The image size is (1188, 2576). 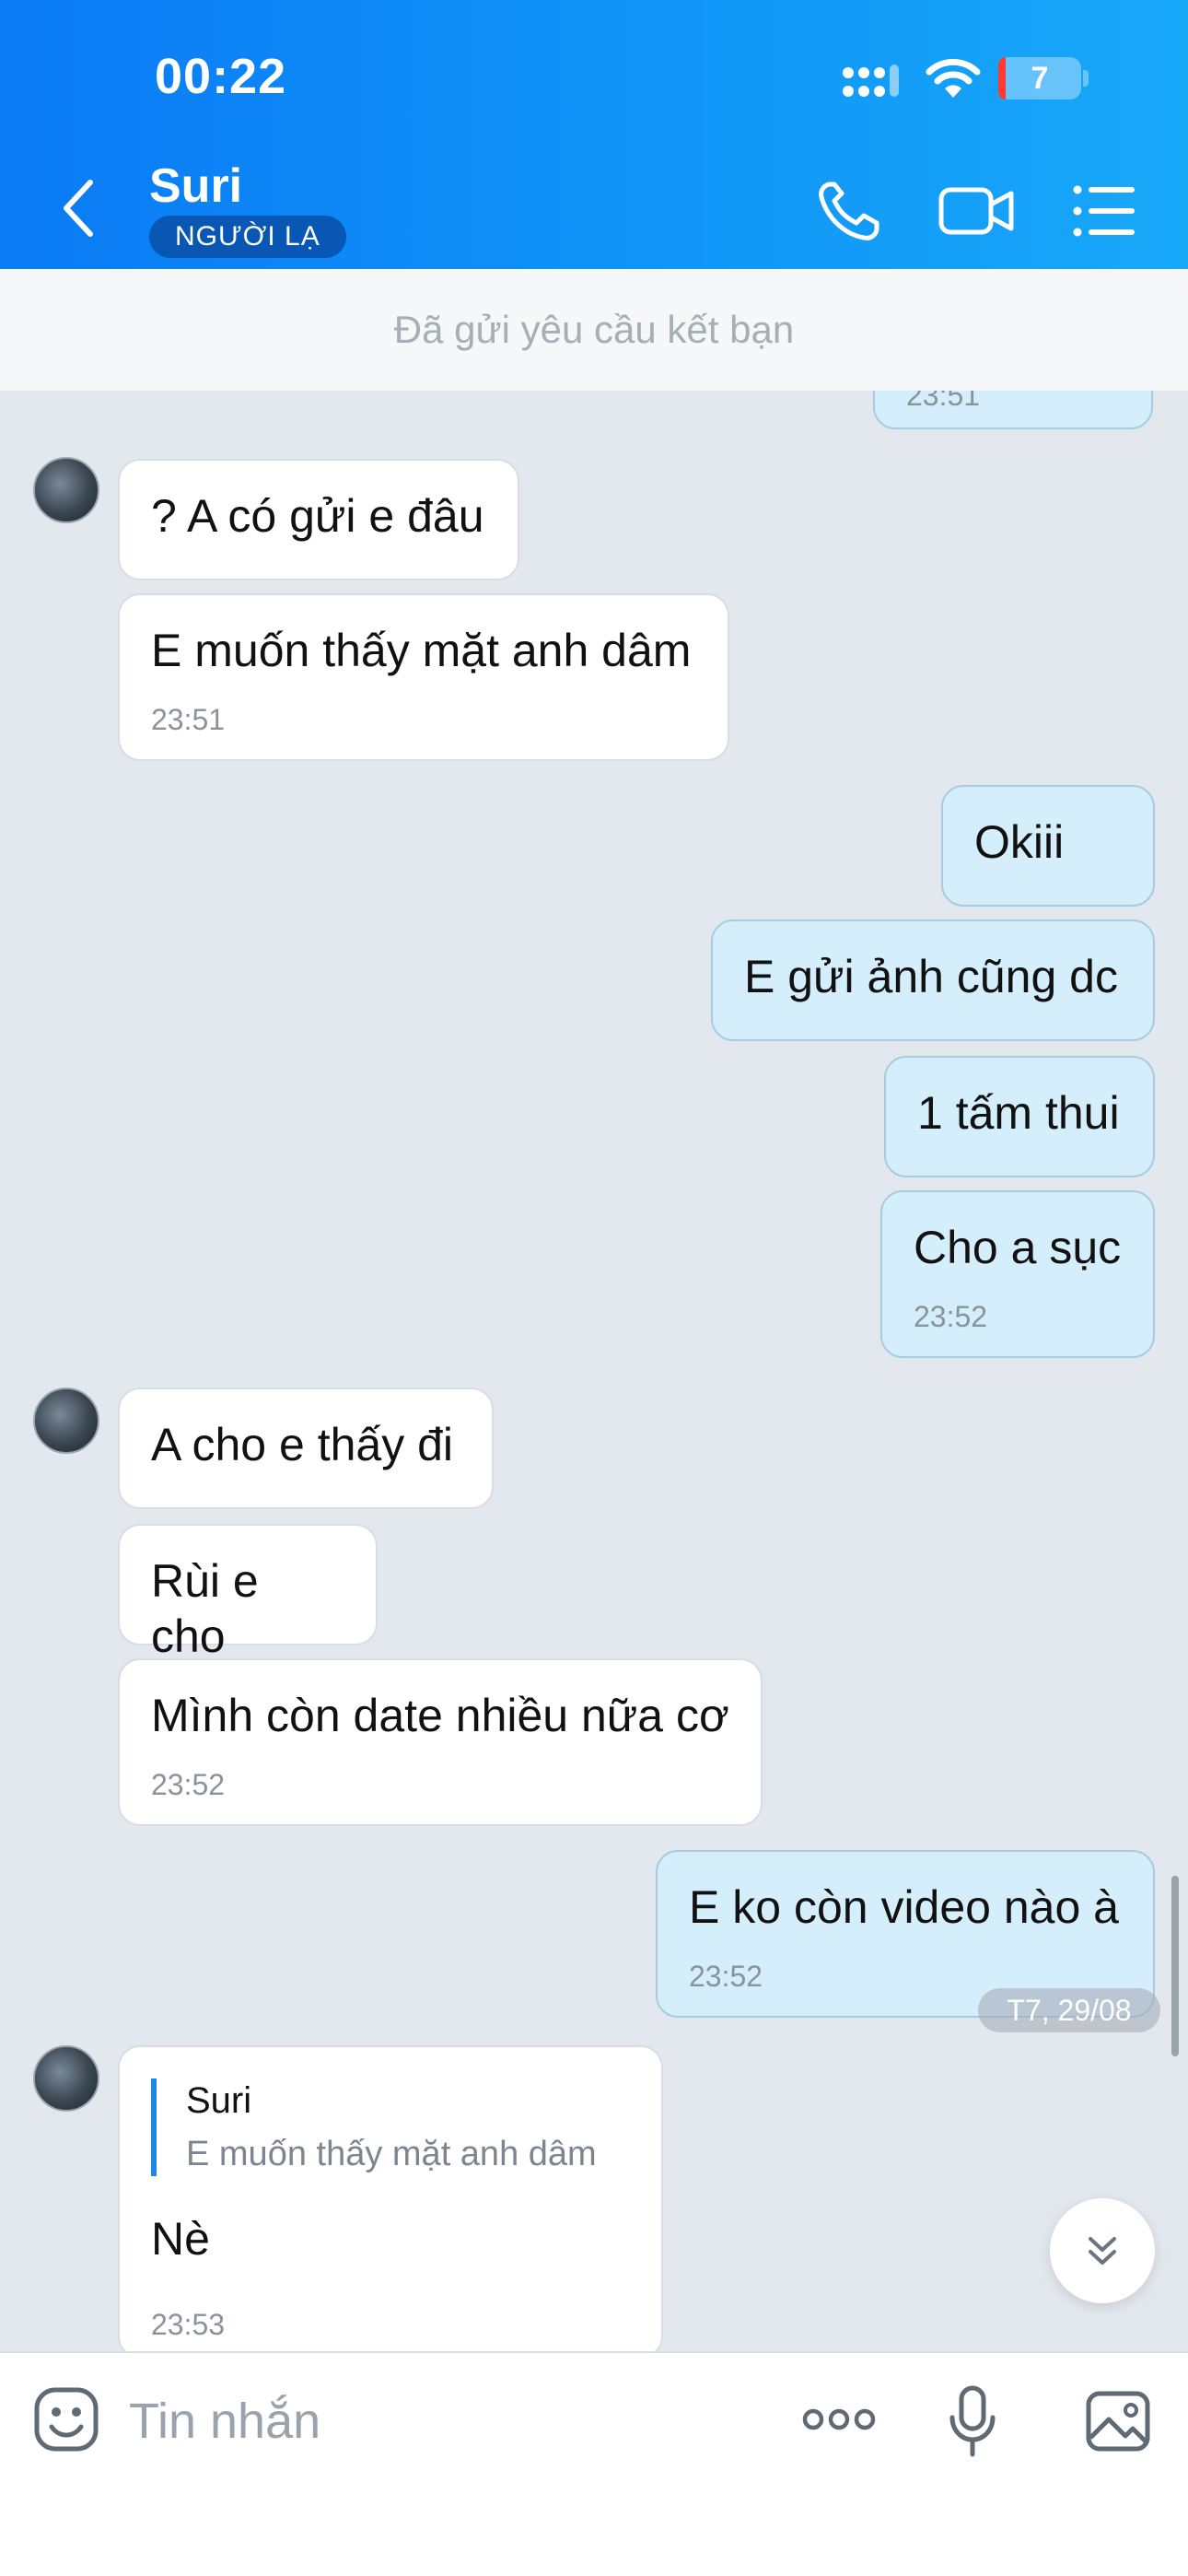 I want to click on incoming-message: Rùi e cho, so click(x=248, y=1593).